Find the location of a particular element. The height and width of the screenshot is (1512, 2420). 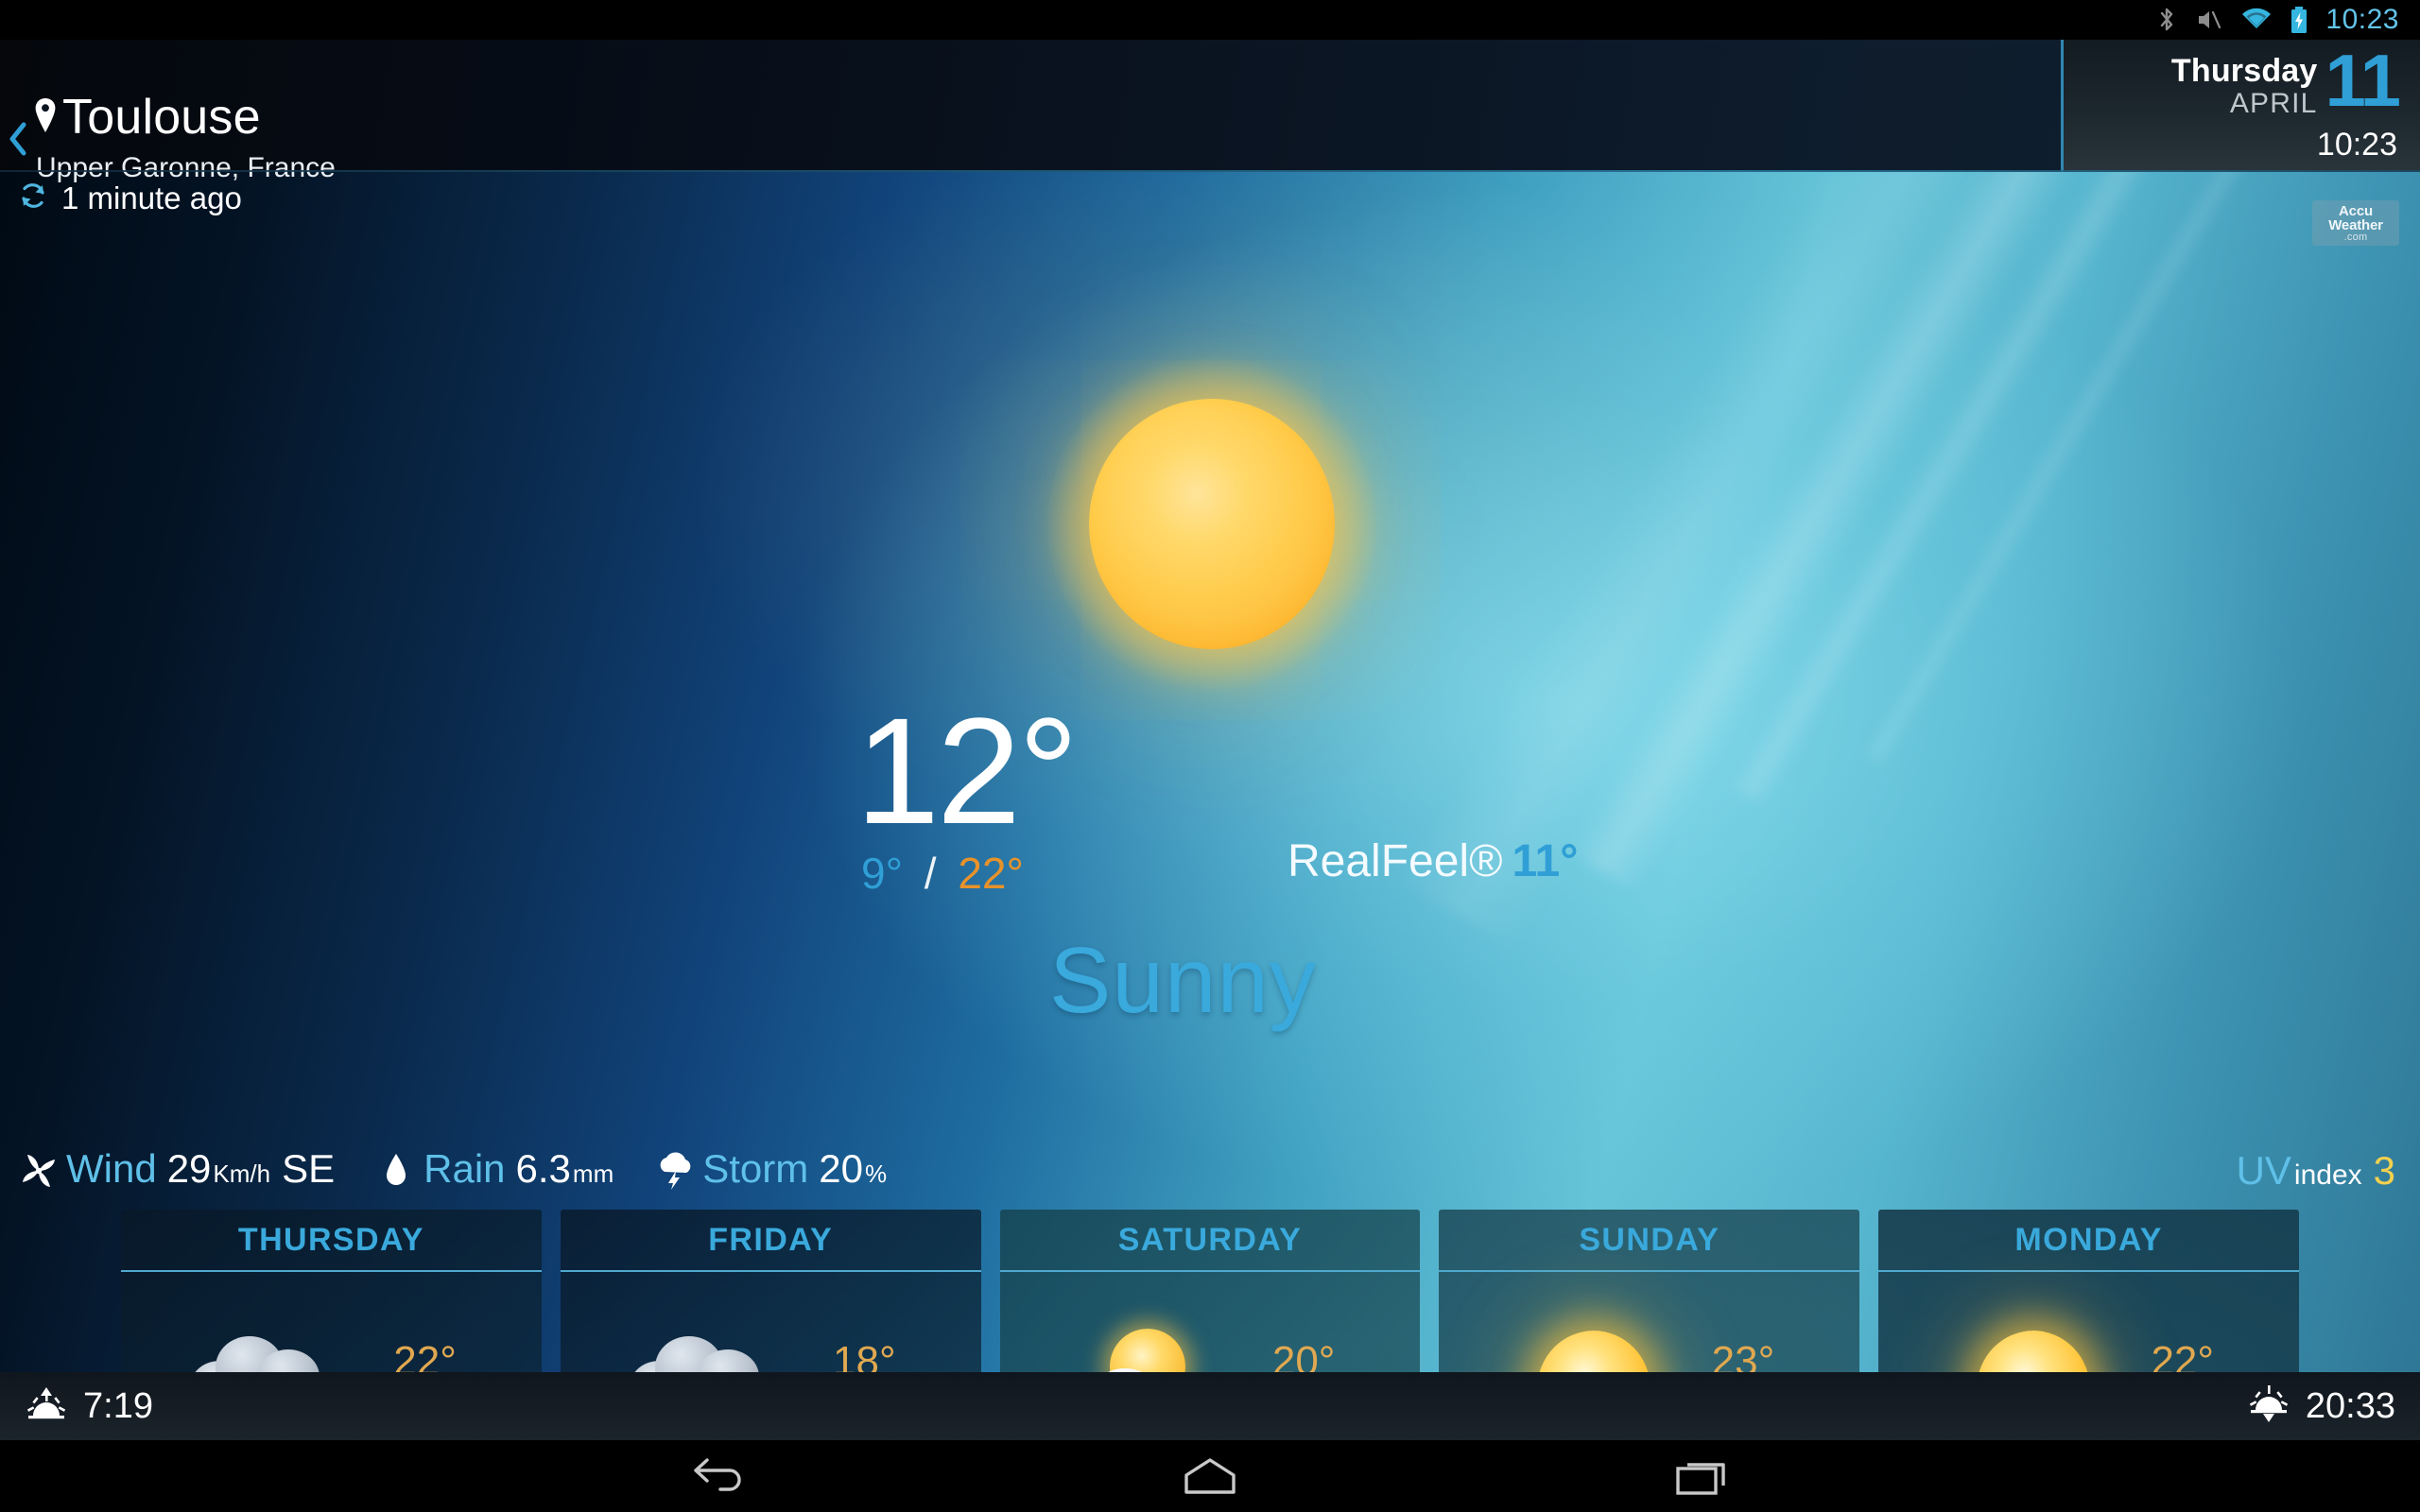

detail-wind: Wind 29 Km/h SE is located at coordinates (176, 1171).